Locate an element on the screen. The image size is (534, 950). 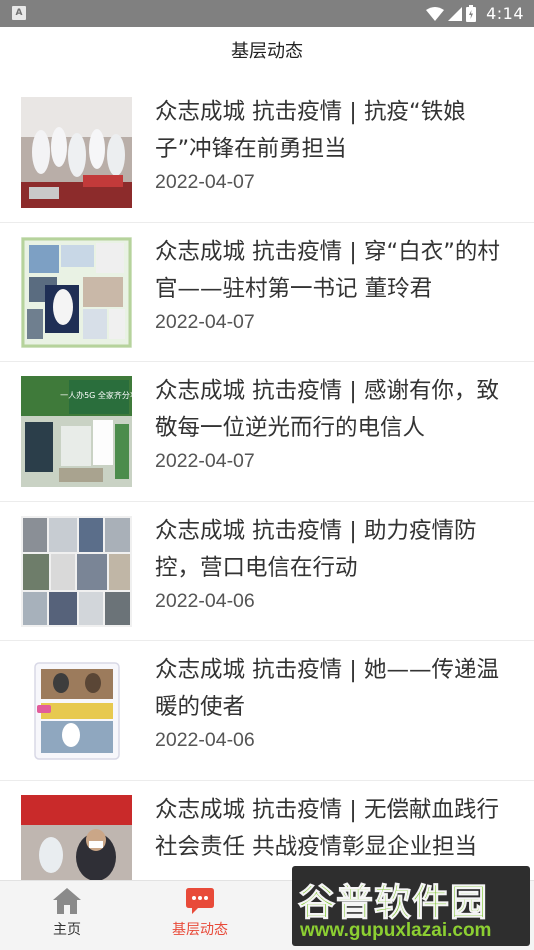
tab-home-label: 主页 is located at coordinates (67, 930).